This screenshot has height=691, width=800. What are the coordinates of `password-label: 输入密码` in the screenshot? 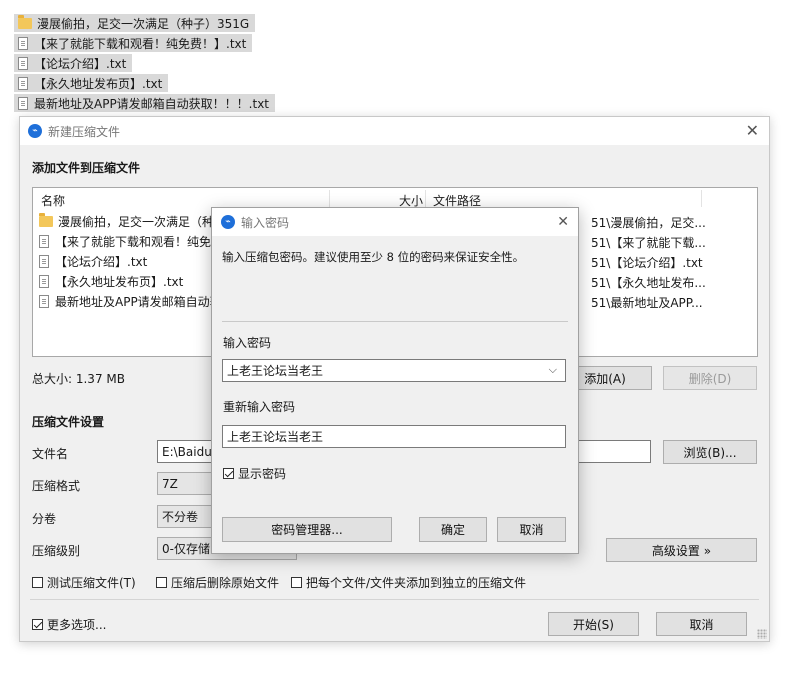 It's located at (247, 343).